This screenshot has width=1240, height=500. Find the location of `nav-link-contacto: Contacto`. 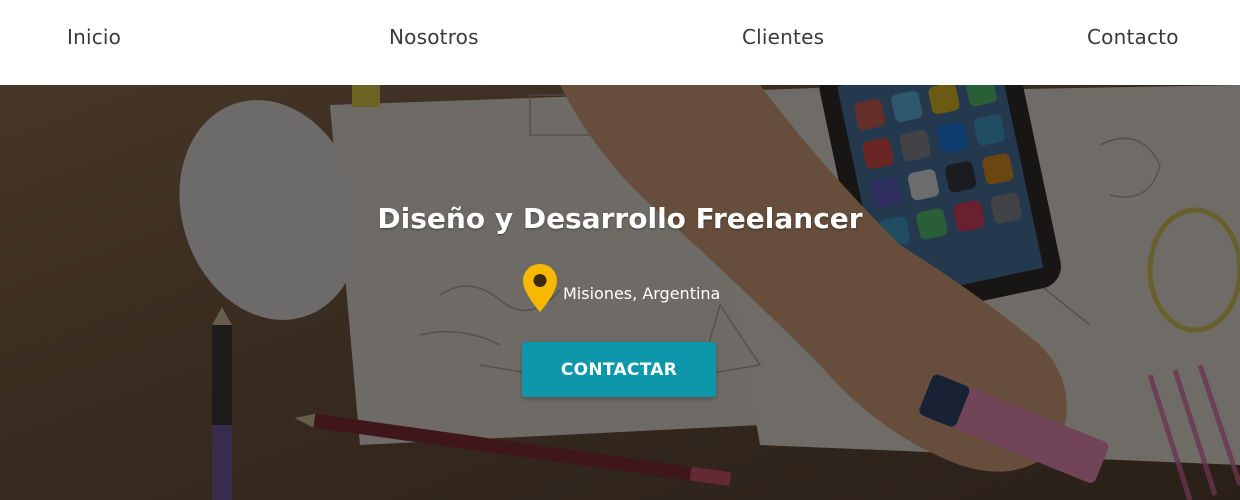

nav-link-contacto: Contacto is located at coordinates (1133, 37).